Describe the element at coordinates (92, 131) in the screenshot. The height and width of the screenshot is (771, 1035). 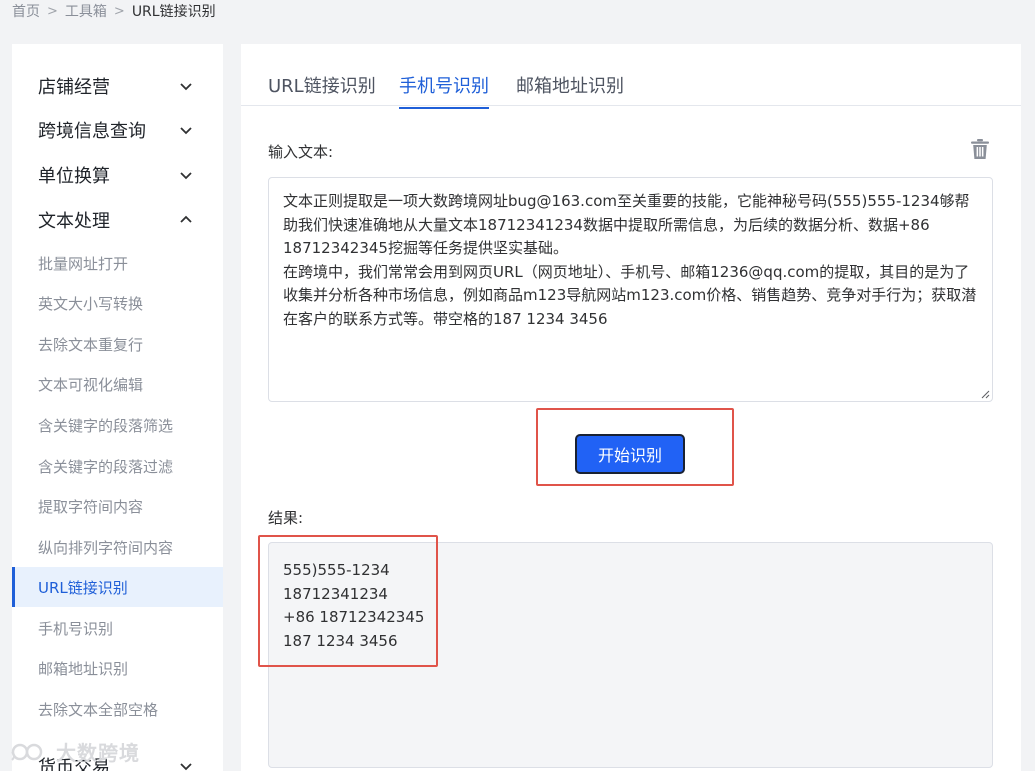
I see `sidebar-group-label: 跨境信息查询` at that location.